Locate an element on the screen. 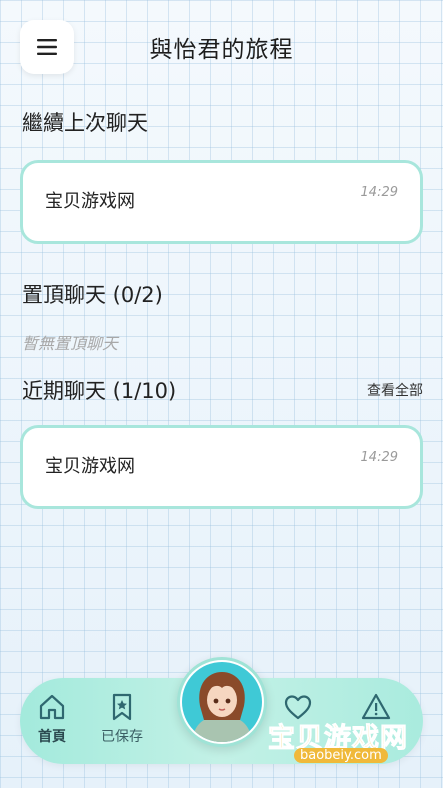  recent-section-title: 近期聊天 (1/10) is located at coordinates (99, 391).